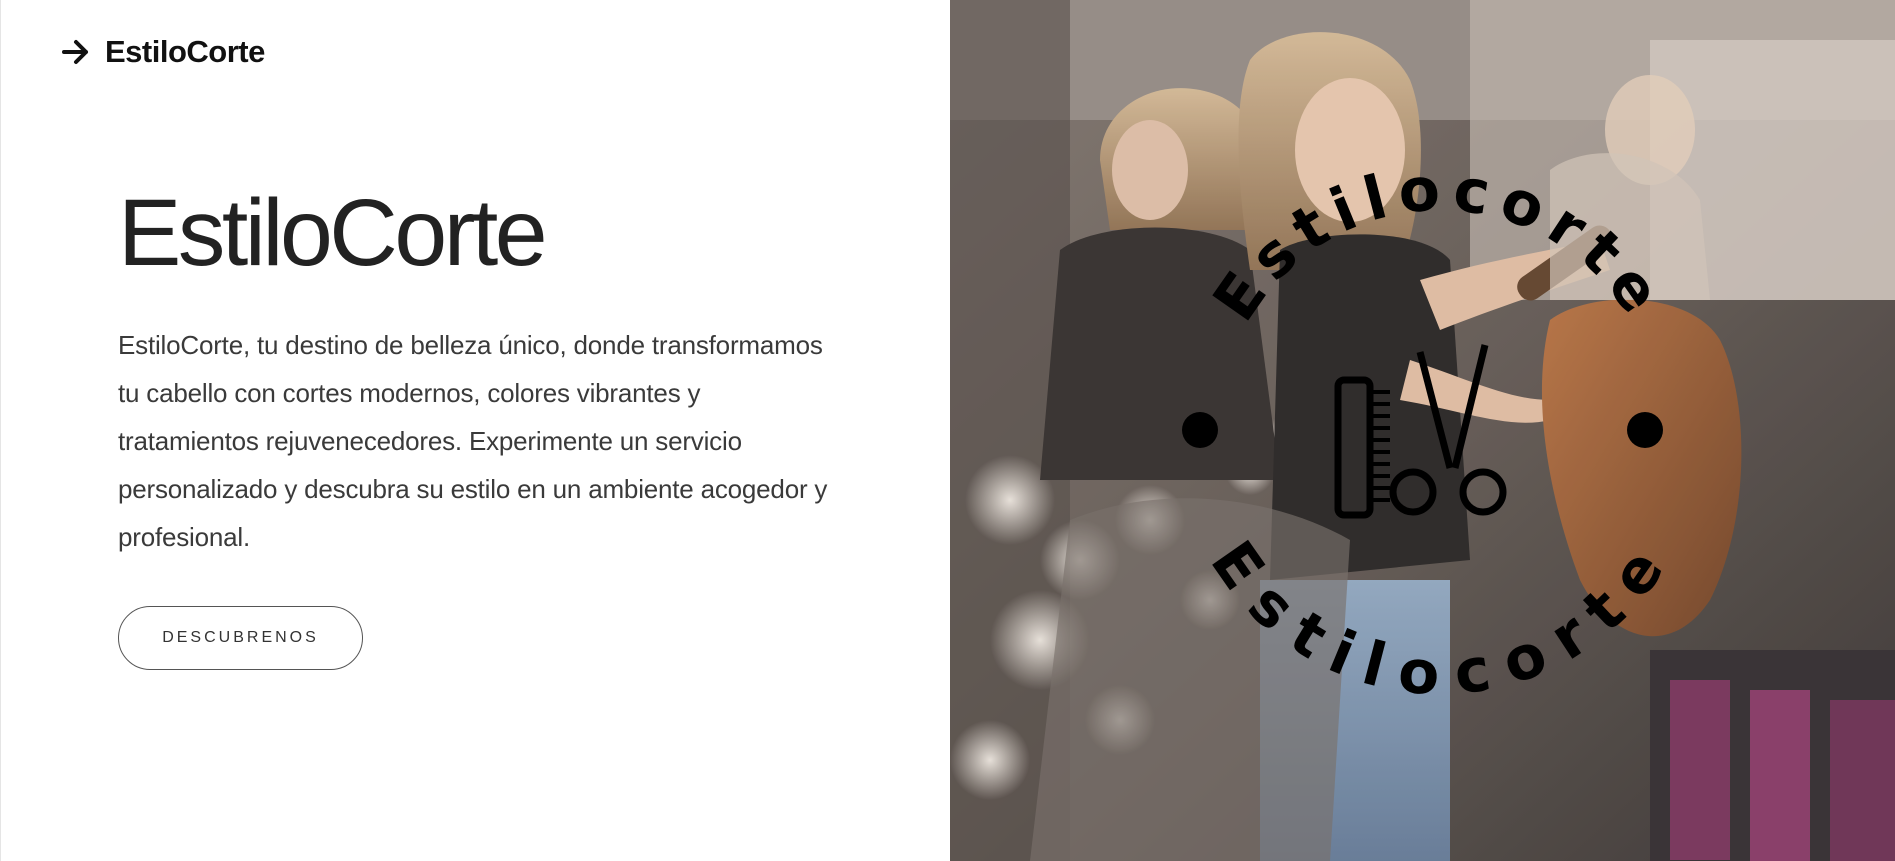 The height and width of the screenshot is (861, 1895). I want to click on logo-ring-top-text: Estilocorte, so click(1440, 244).